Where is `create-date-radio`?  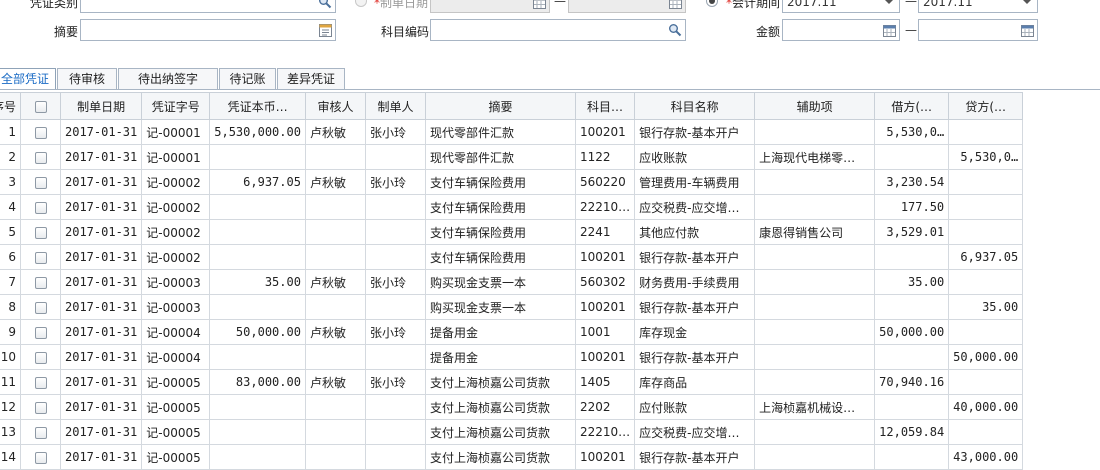
create-date-radio is located at coordinates (361, 3).